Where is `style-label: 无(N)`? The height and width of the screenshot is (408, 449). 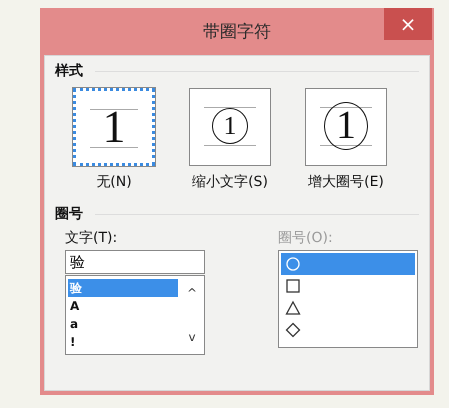
style-label: 无(N) is located at coordinates (114, 182).